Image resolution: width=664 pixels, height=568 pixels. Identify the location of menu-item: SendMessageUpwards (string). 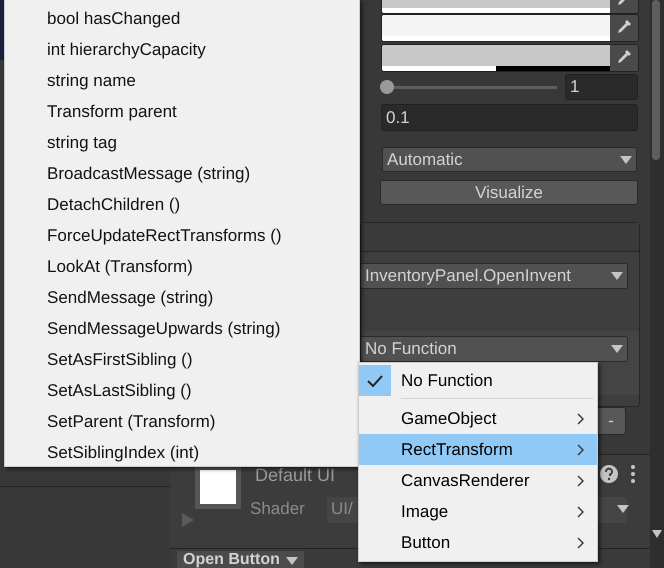
(182, 328).